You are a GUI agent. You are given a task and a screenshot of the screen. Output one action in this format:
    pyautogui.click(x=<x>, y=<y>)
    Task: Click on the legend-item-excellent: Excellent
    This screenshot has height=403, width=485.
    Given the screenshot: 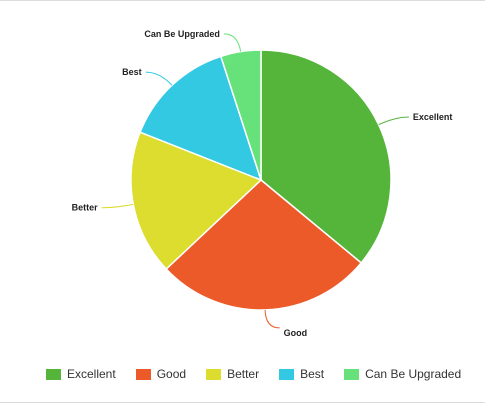 What is the action you would take?
    pyautogui.click(x=81, y=374)
    